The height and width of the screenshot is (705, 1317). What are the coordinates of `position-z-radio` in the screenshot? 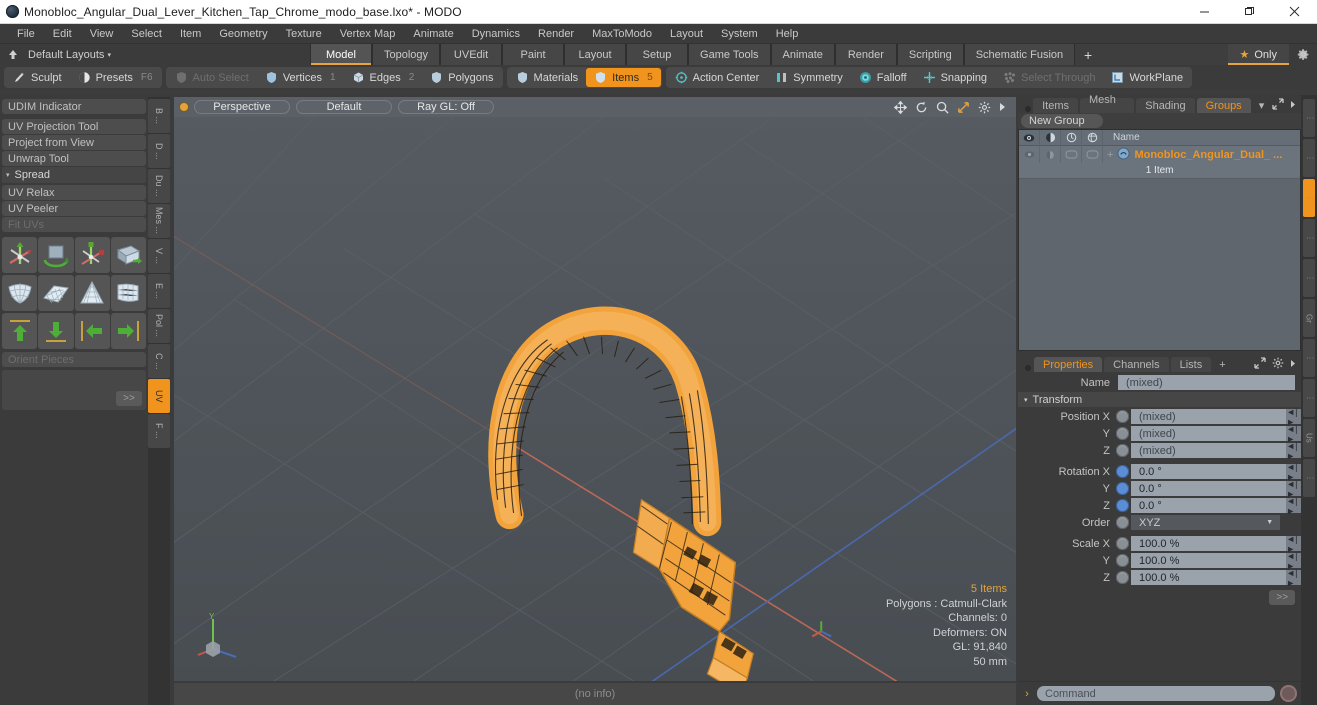 It's located at (1122, 450).